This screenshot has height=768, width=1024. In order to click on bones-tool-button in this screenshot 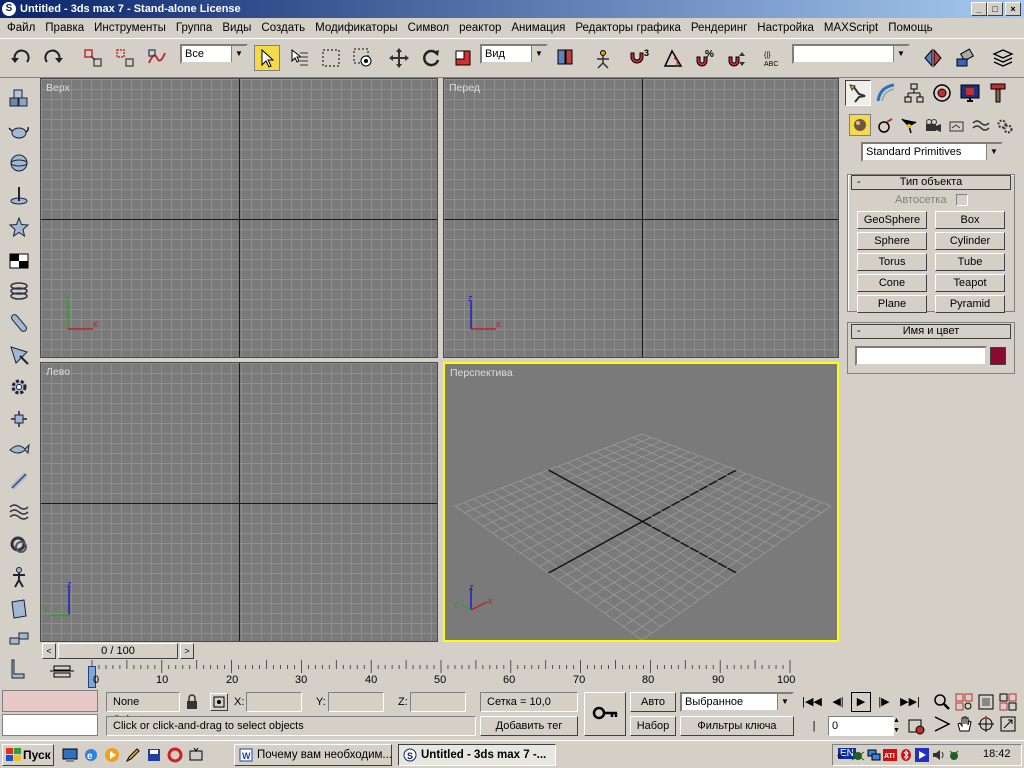, I will do `click(19, 481)`.